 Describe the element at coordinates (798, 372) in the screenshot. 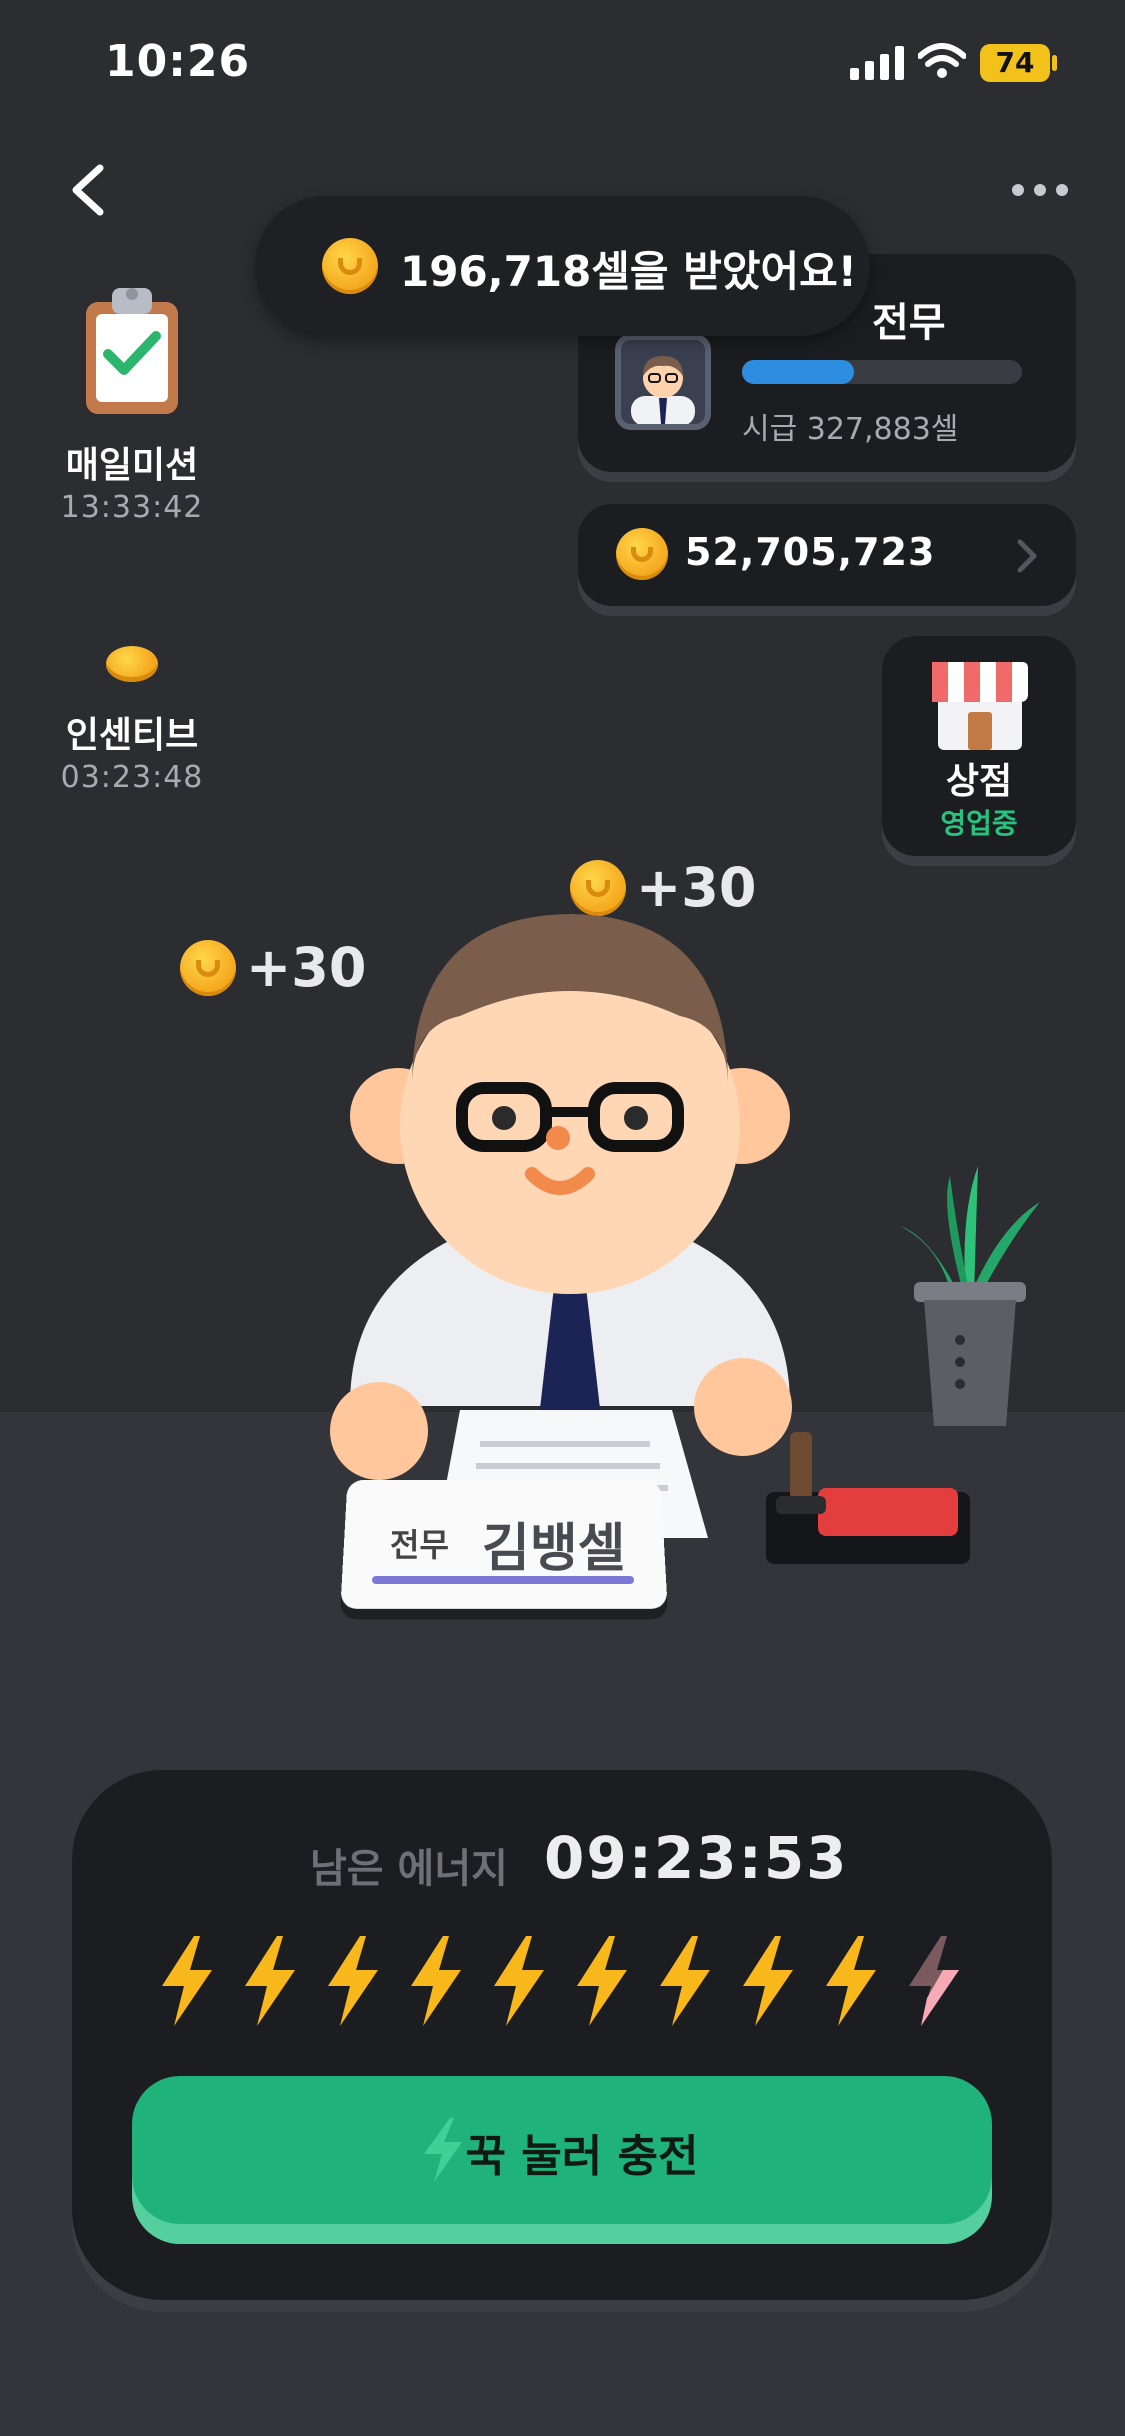

I see `promotion-progress-fill` at that location.